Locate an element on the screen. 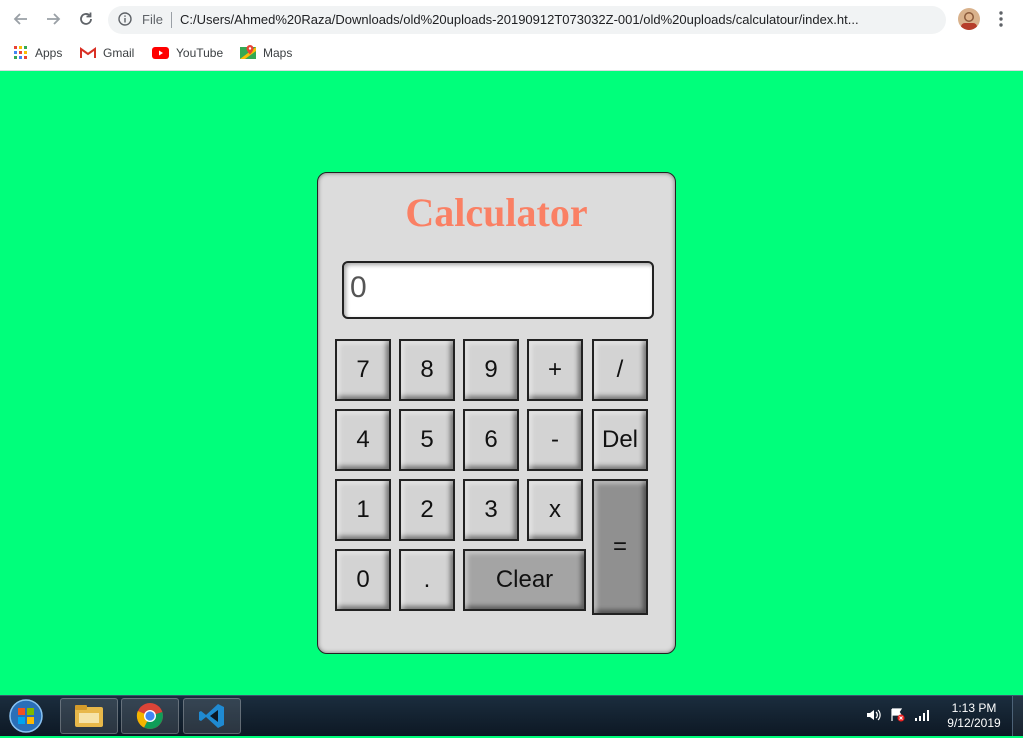  file-explorer-icon is located at coordinates (89, 716).